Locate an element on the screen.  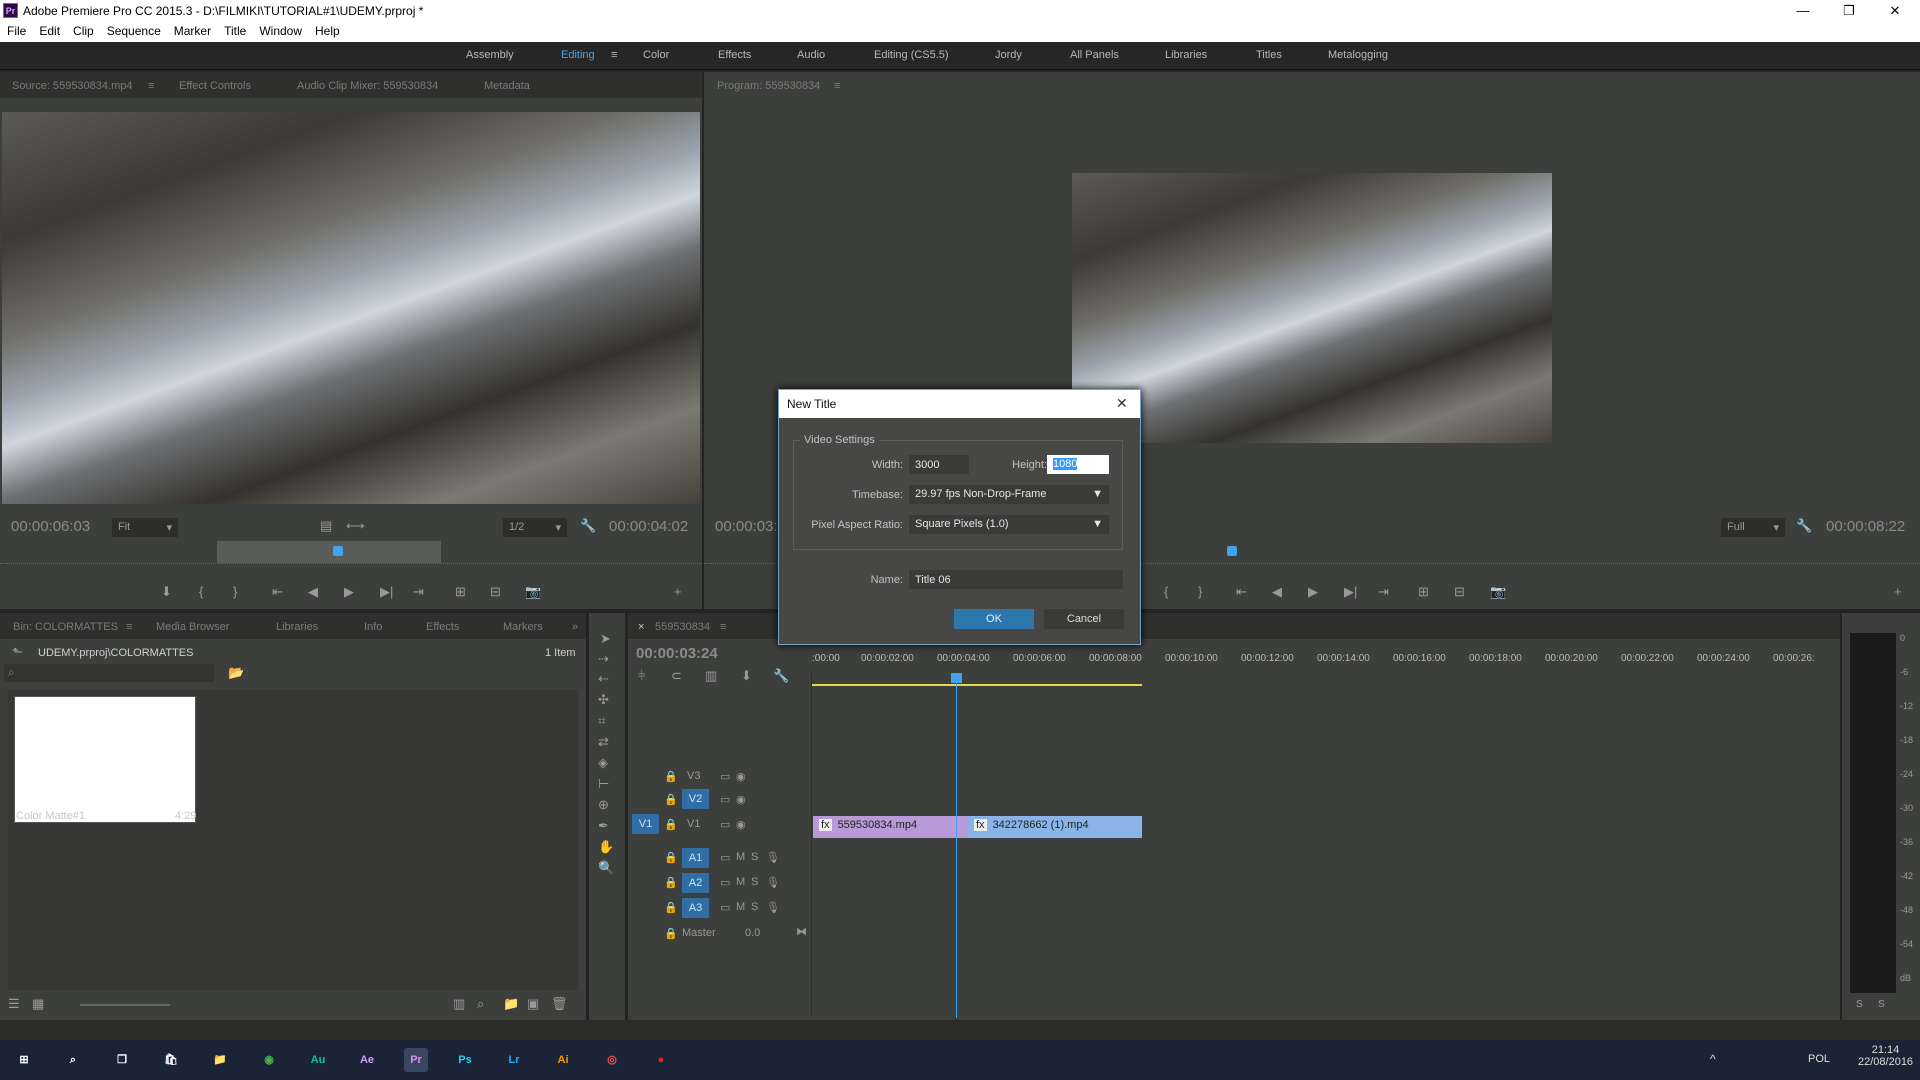
overwrite-icon: ⊟ is located at coordinates (495, 592).